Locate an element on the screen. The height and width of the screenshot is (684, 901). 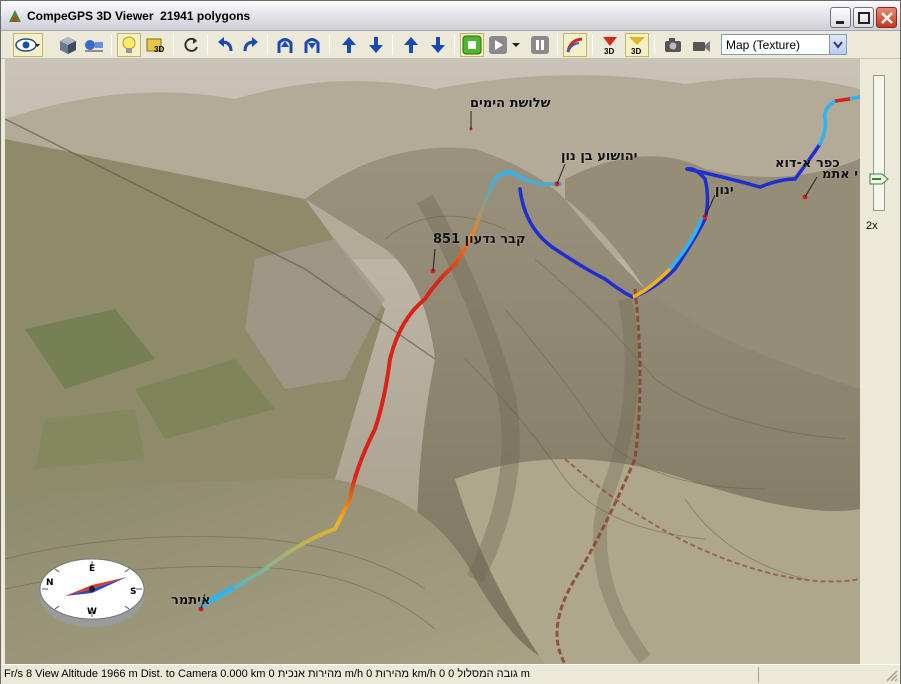
tilt-down-icon is located at coordinates (312, 45).